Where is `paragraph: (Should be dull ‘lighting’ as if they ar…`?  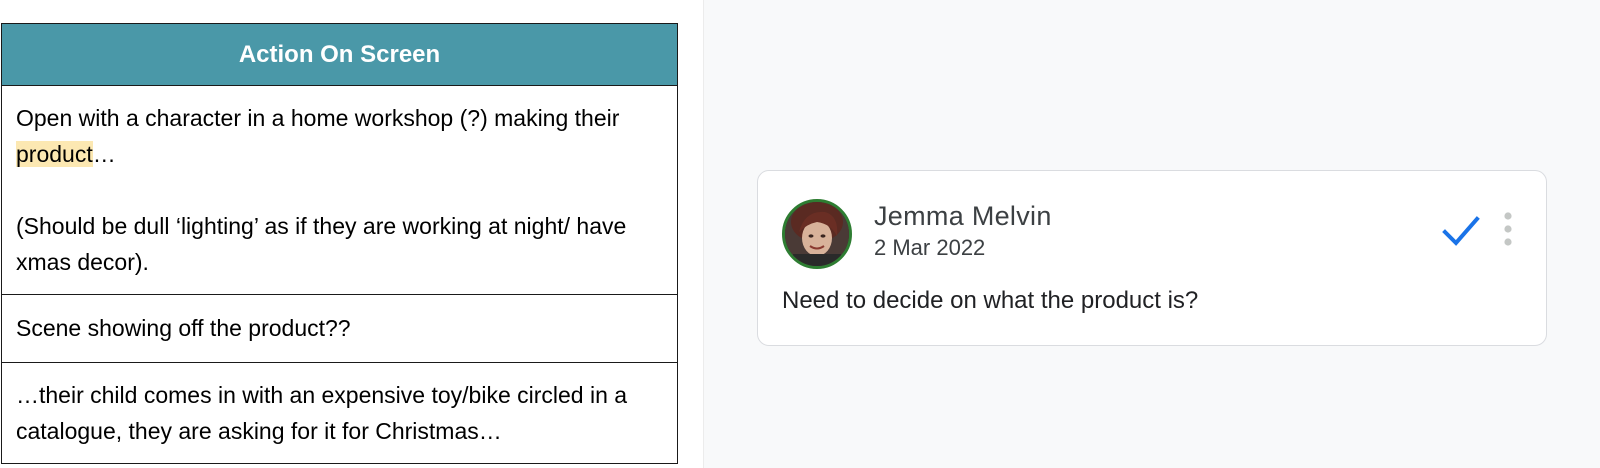 paragraph: (Should be dull ‘lighting’ as if they ar… is located at coordinates (321, 244).